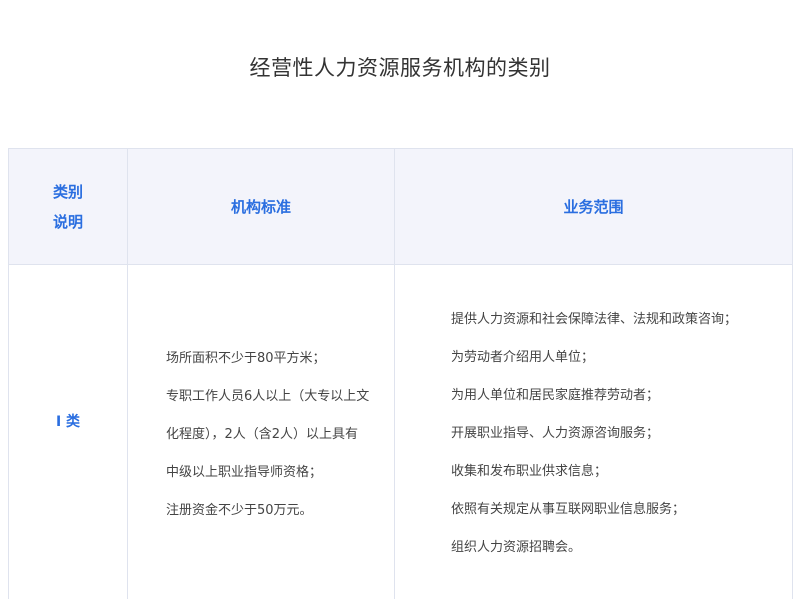 The width and height of the screenshot is (800, 599). Describe the element at coordinates (270, 359) in the screenshot. I see `standard-line: 场所面积不少于80平方米；` at that location.